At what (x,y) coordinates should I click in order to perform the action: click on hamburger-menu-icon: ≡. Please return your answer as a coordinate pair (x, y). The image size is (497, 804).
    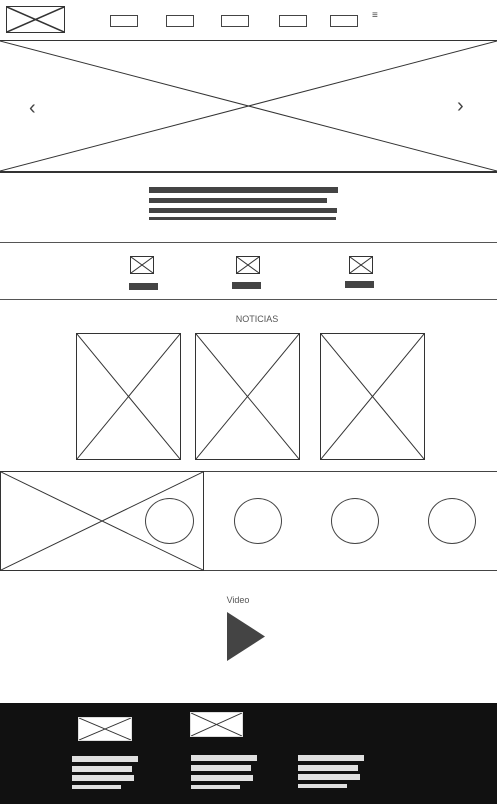
    Looking at the image, I should click on (375, 16).